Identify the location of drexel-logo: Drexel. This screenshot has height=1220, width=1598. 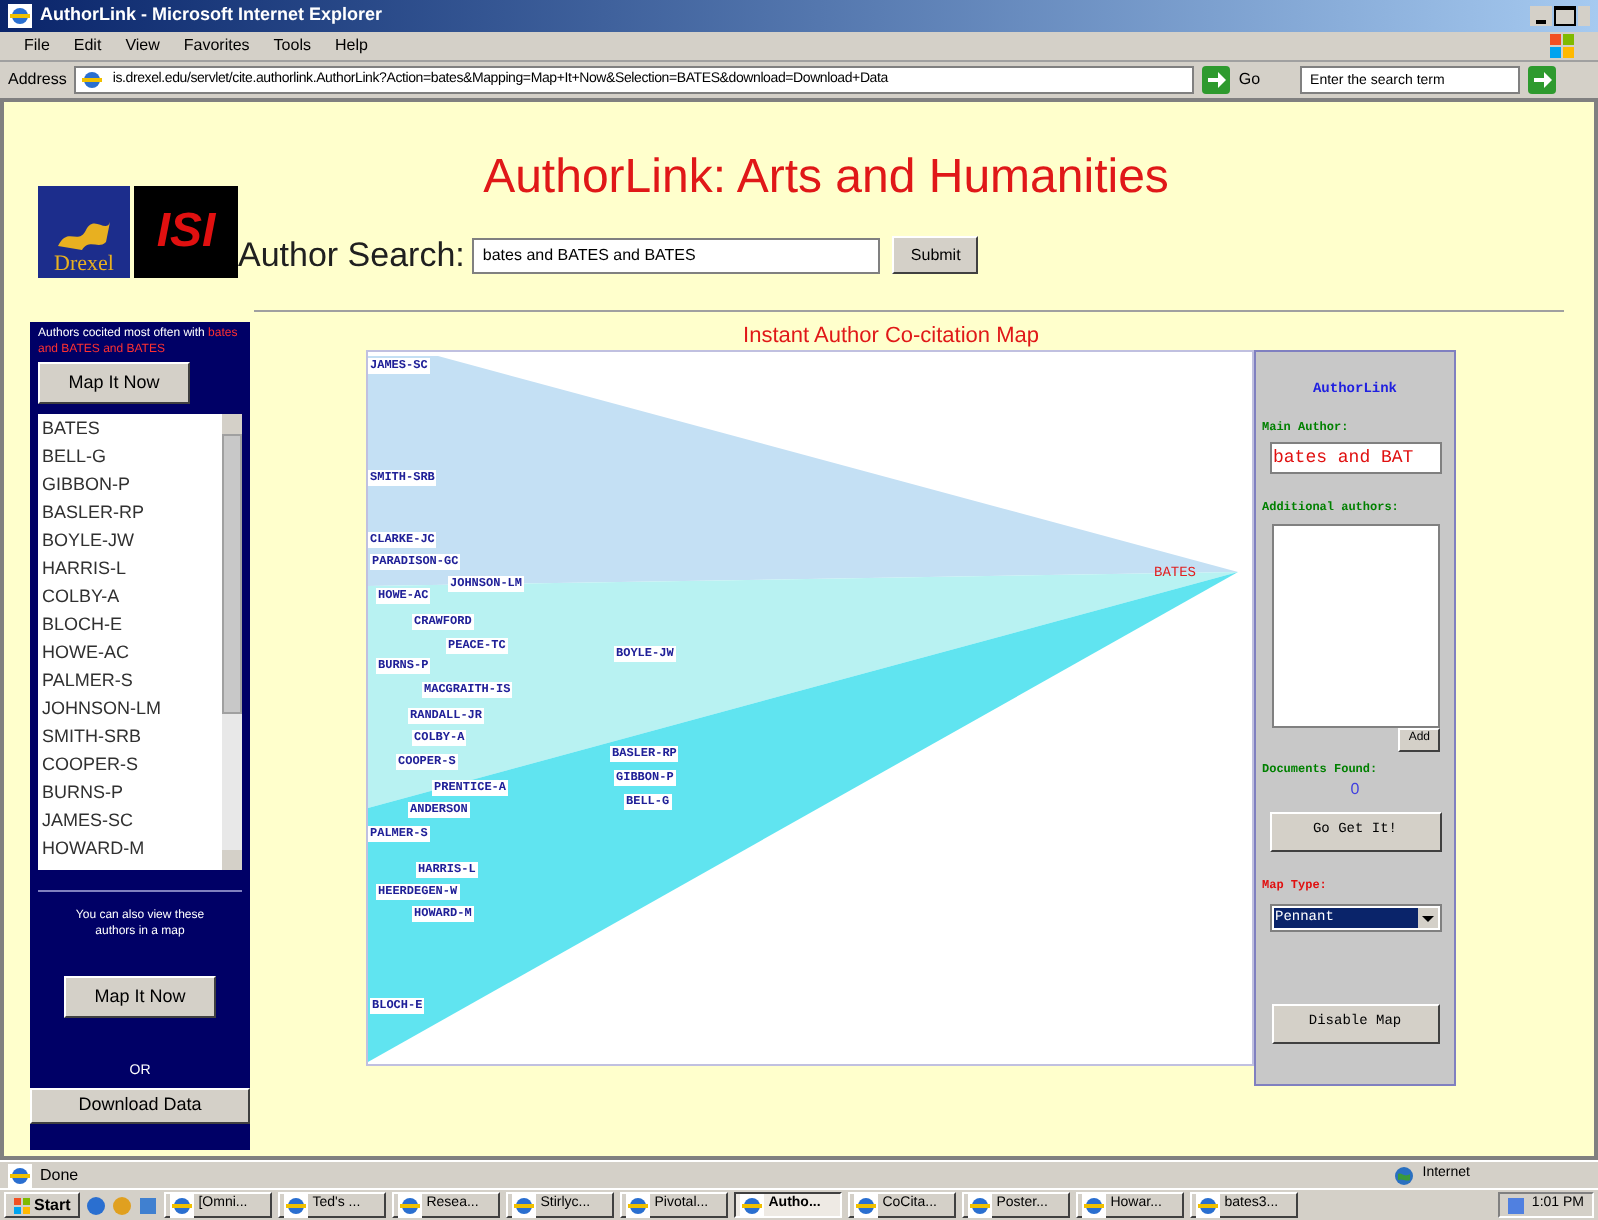
(84, 232).